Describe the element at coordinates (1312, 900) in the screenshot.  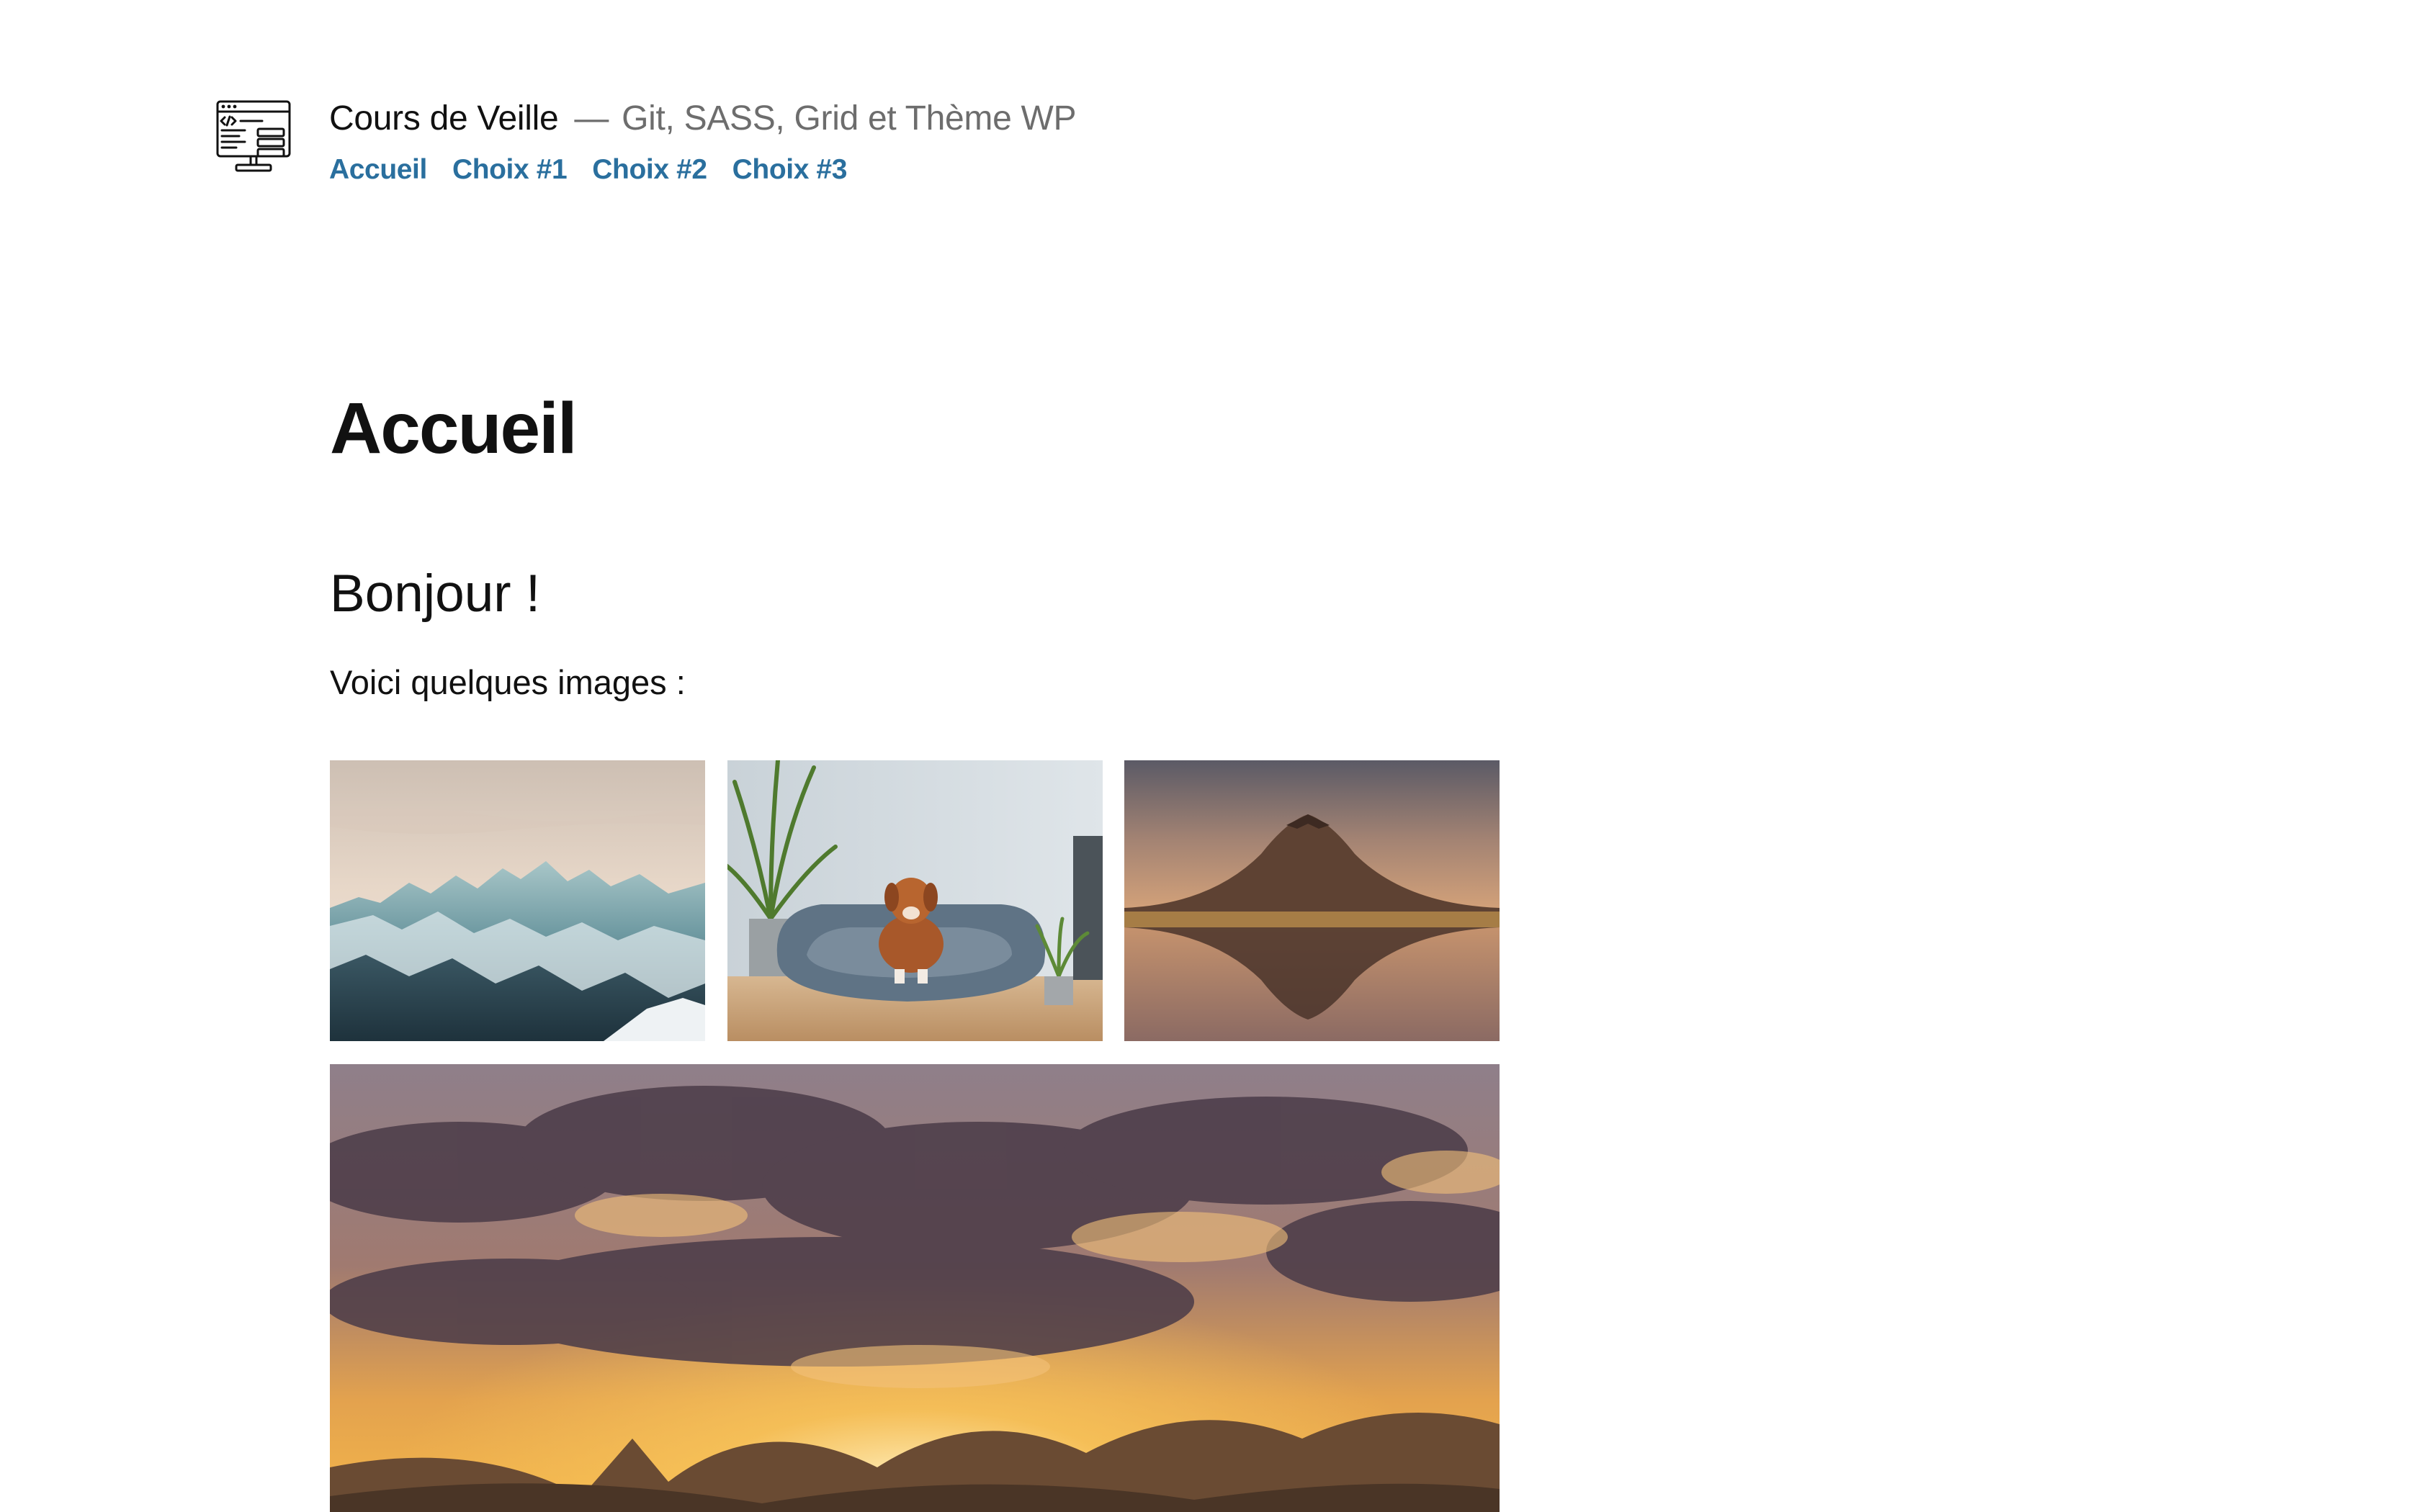
I see `gallery-image-volcano` at that location.